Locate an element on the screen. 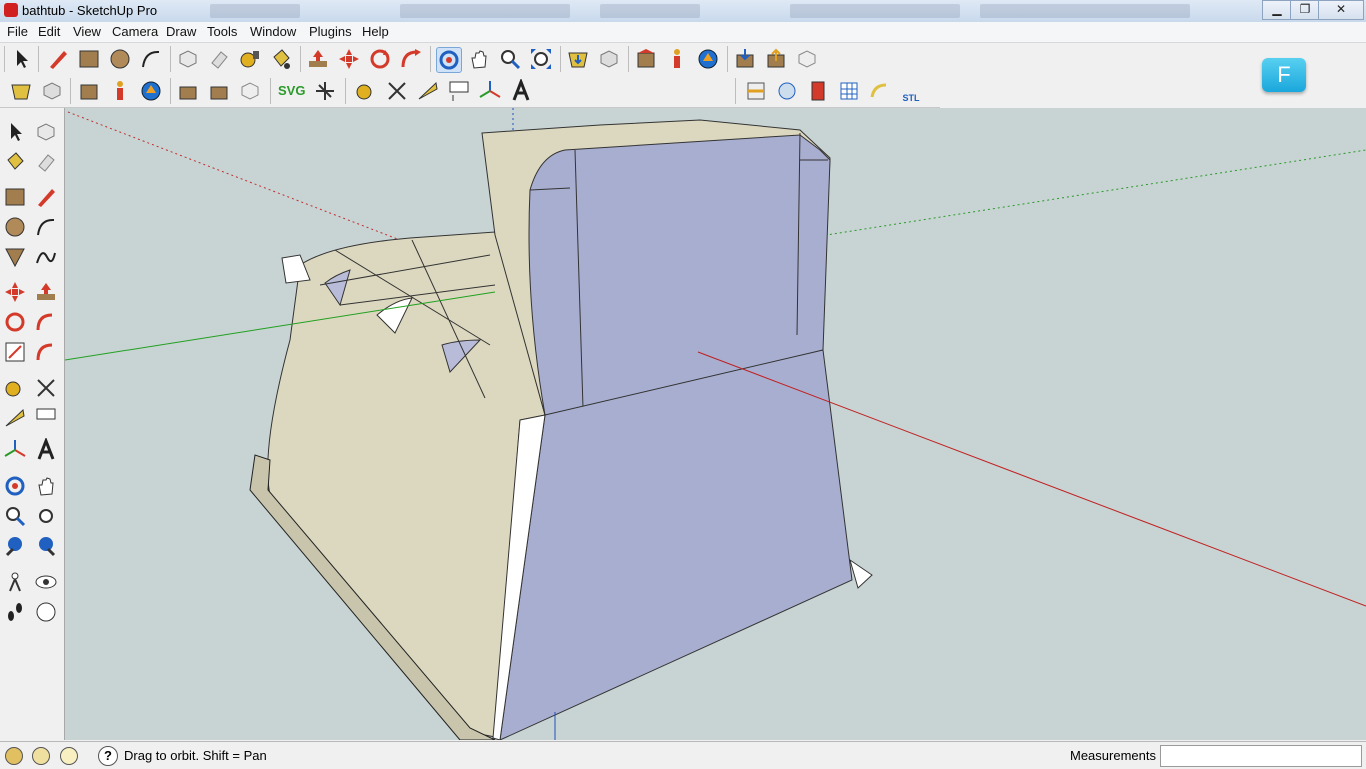  curved-arrow-icon is located at coordinates (880, 91).